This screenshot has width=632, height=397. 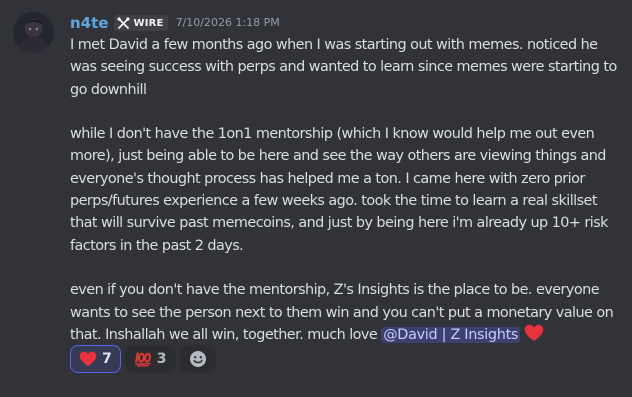 I want to click on reactions-bar: 7 3, so click(x=143, y=359).